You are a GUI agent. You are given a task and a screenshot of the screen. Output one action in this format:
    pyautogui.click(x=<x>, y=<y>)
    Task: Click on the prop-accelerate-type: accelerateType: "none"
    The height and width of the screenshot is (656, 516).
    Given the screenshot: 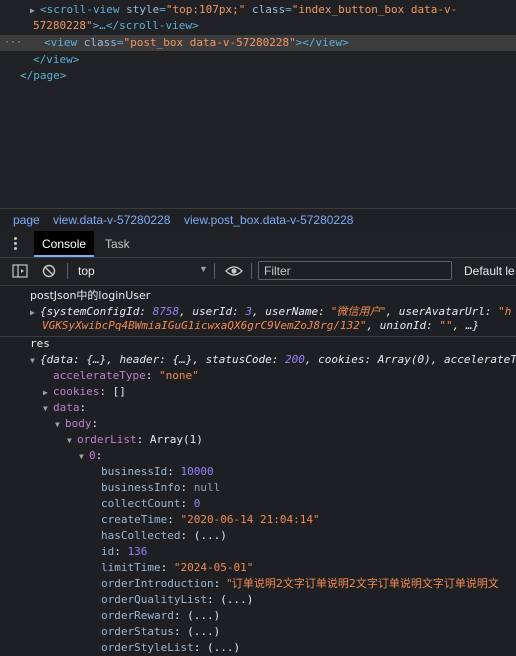 What is the action you would take?
    pyautogui.click(x=126, y=375)
    